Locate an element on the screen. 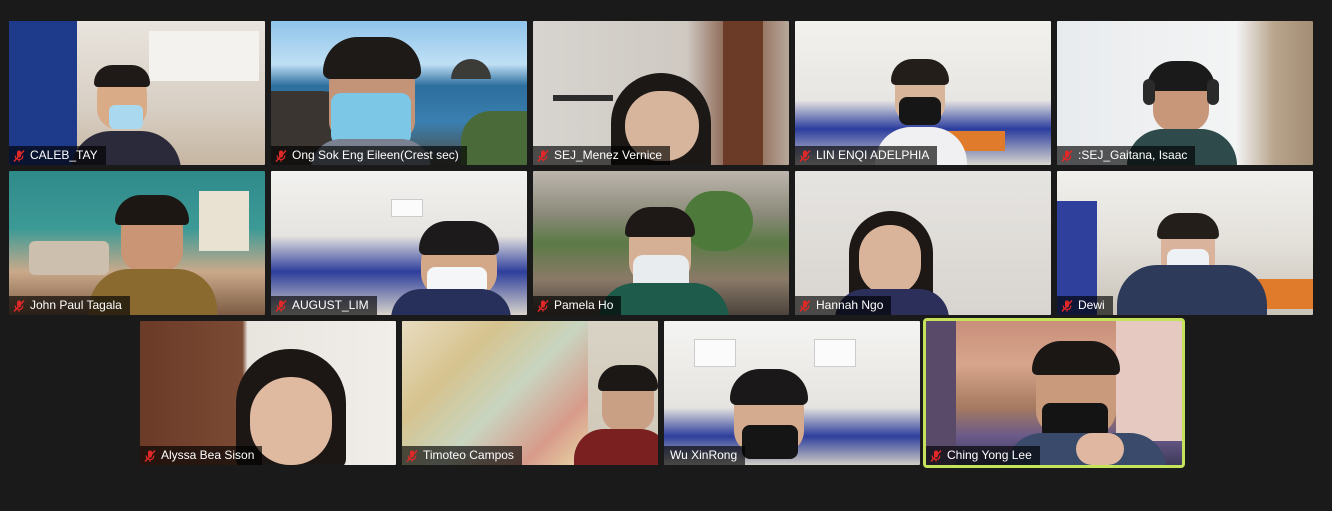  participant-name: Ching Yong Lee is located at coordinates (989, 455).